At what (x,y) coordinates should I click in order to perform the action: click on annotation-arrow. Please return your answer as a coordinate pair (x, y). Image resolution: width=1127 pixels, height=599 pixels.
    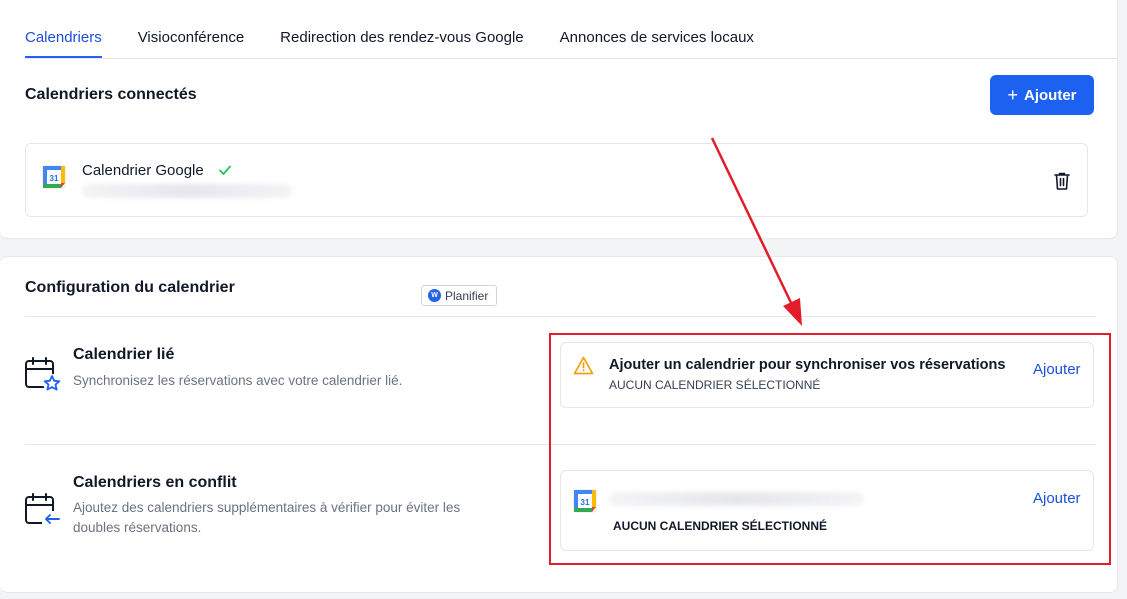
    Looking at the image, I should click on (756, 231).